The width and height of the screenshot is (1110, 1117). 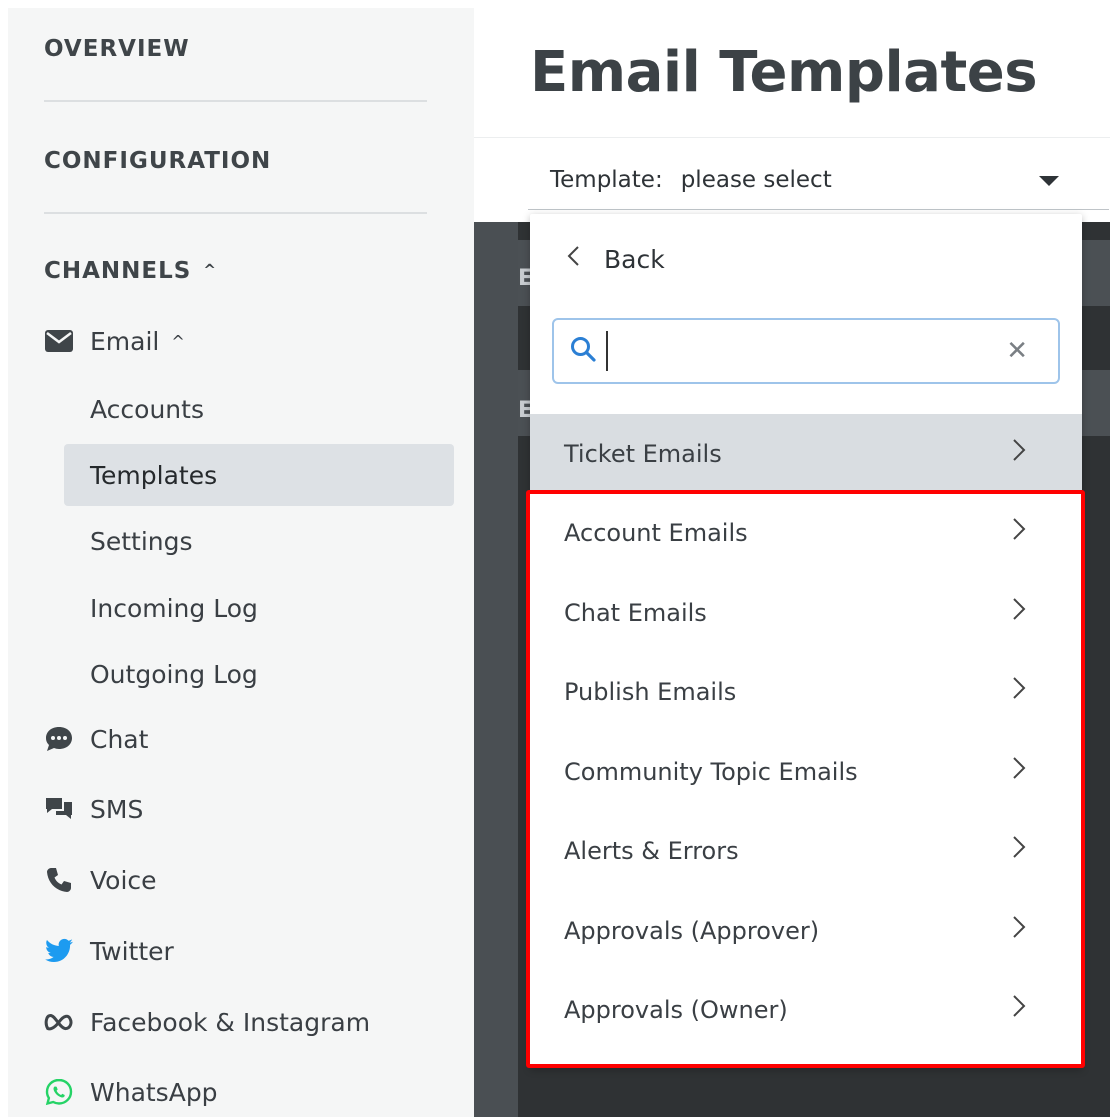 I want to click on nav-email: Email ^, so click(x=114, y=341).